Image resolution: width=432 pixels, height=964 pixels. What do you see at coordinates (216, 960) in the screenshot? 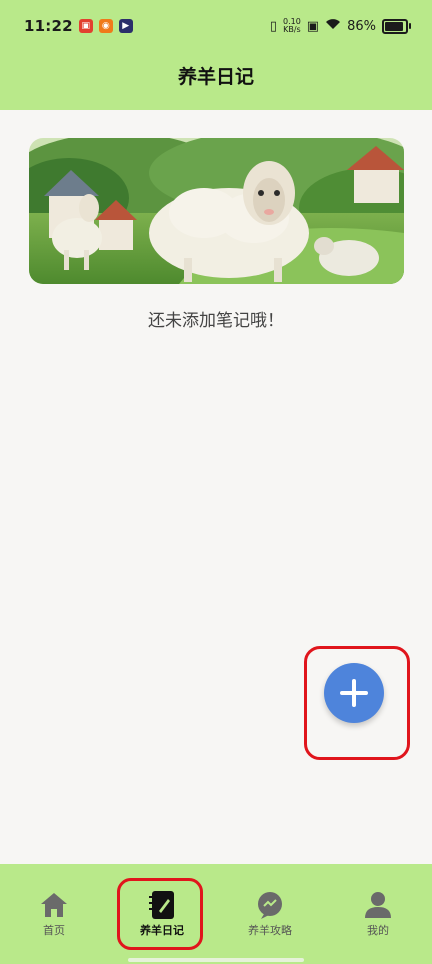
I see `home-indicator` at bounding box center [216, 960].